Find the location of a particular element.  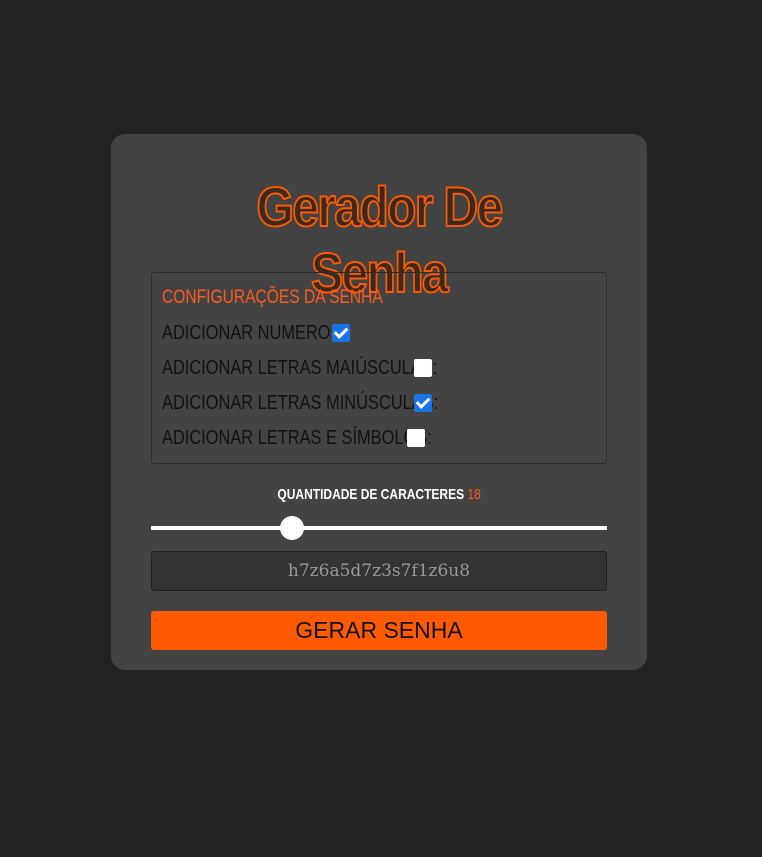

length-label: QUANTIDADE DE CARACTERES is located at coordinates (370, 494).